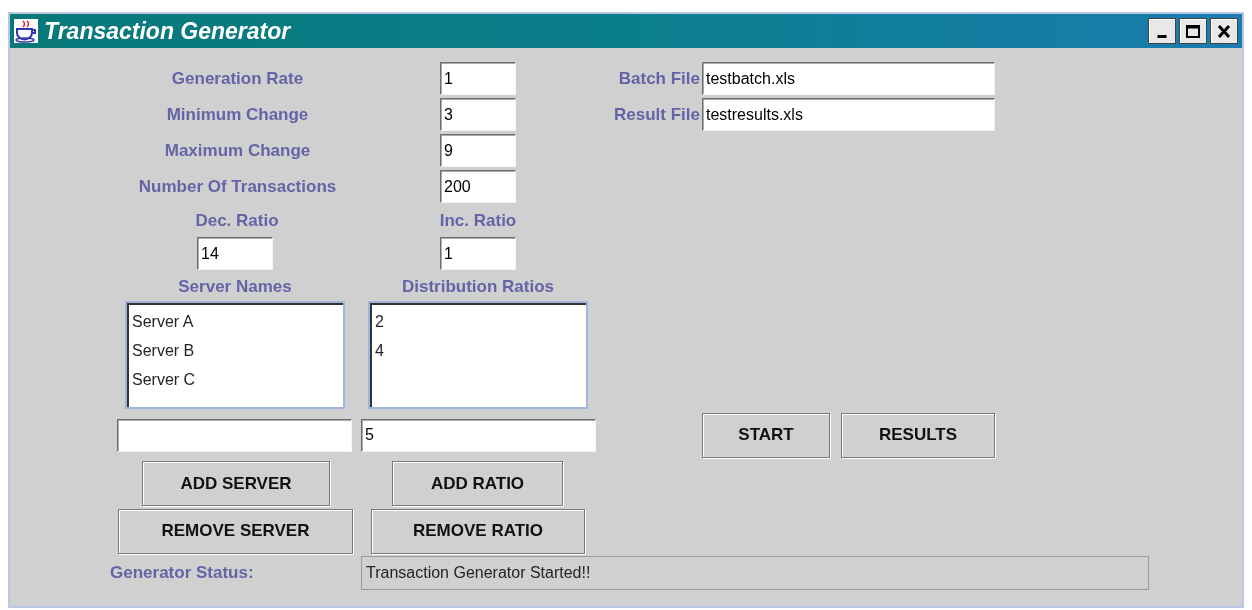  I want to click on start-button: START, so click(766, 435).